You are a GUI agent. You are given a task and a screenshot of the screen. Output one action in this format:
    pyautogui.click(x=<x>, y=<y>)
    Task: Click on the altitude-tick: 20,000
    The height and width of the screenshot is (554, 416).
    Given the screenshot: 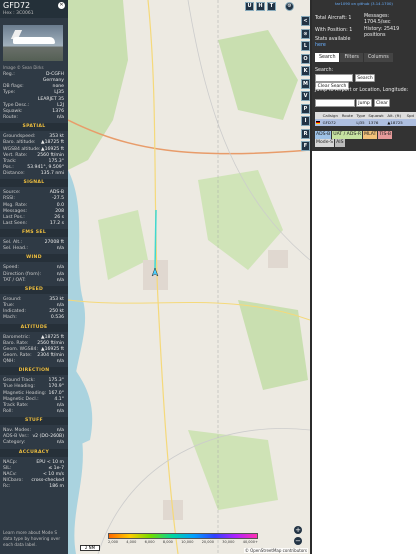 What is the action you would take?
    pyautogui.click(x=207, y=542)
    